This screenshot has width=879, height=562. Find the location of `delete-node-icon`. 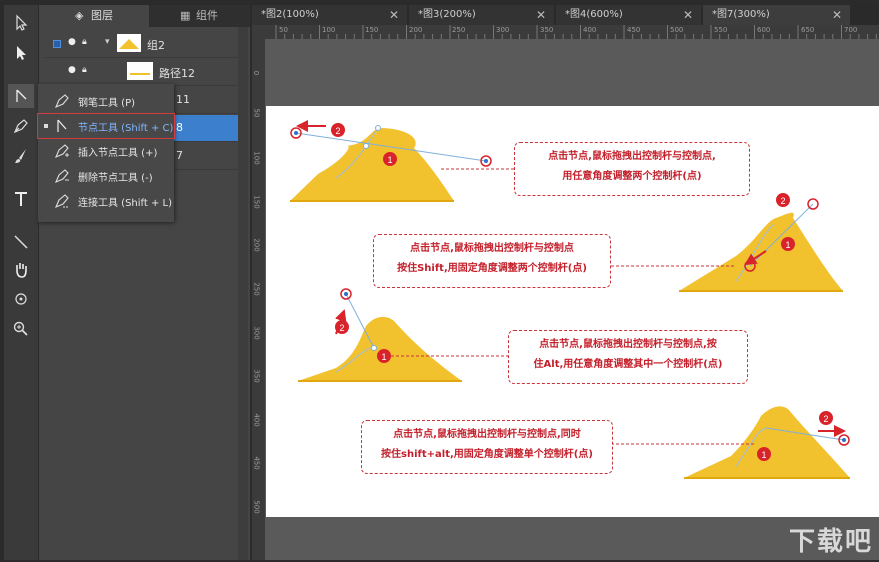

delete-node-icon is located at coordinates (61, 176).